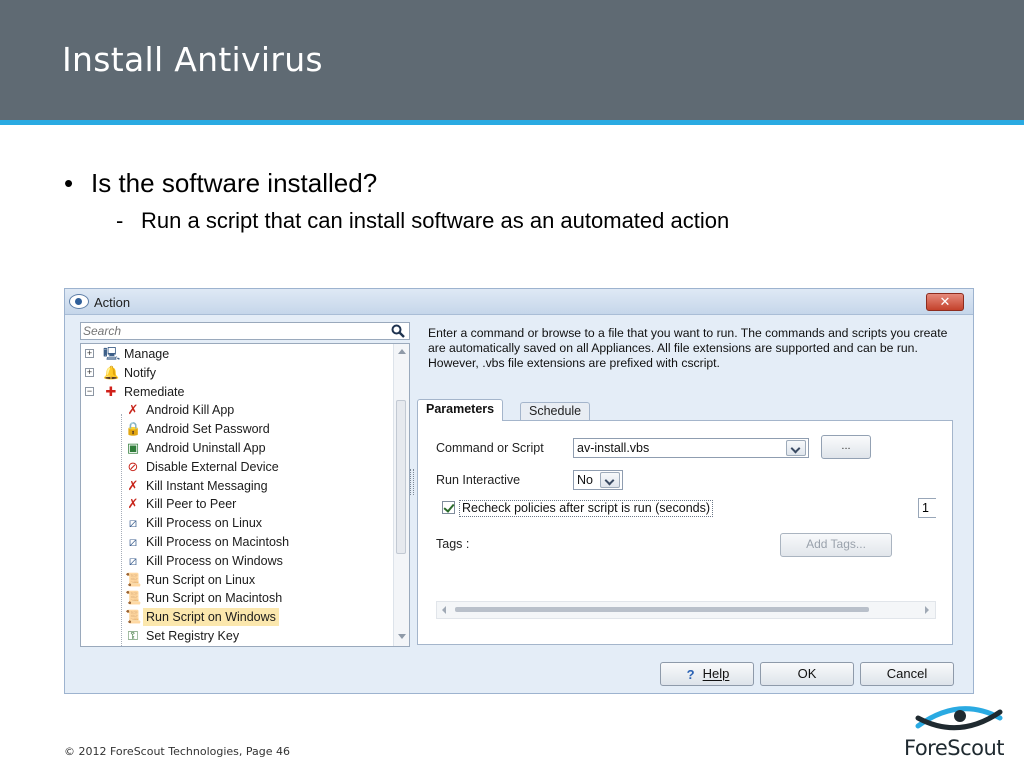 The image size is (1024, 768). Describe the element at coordinates (402, 351) in the screenshot. I see `scroll-up-arrow-icon` at that location.